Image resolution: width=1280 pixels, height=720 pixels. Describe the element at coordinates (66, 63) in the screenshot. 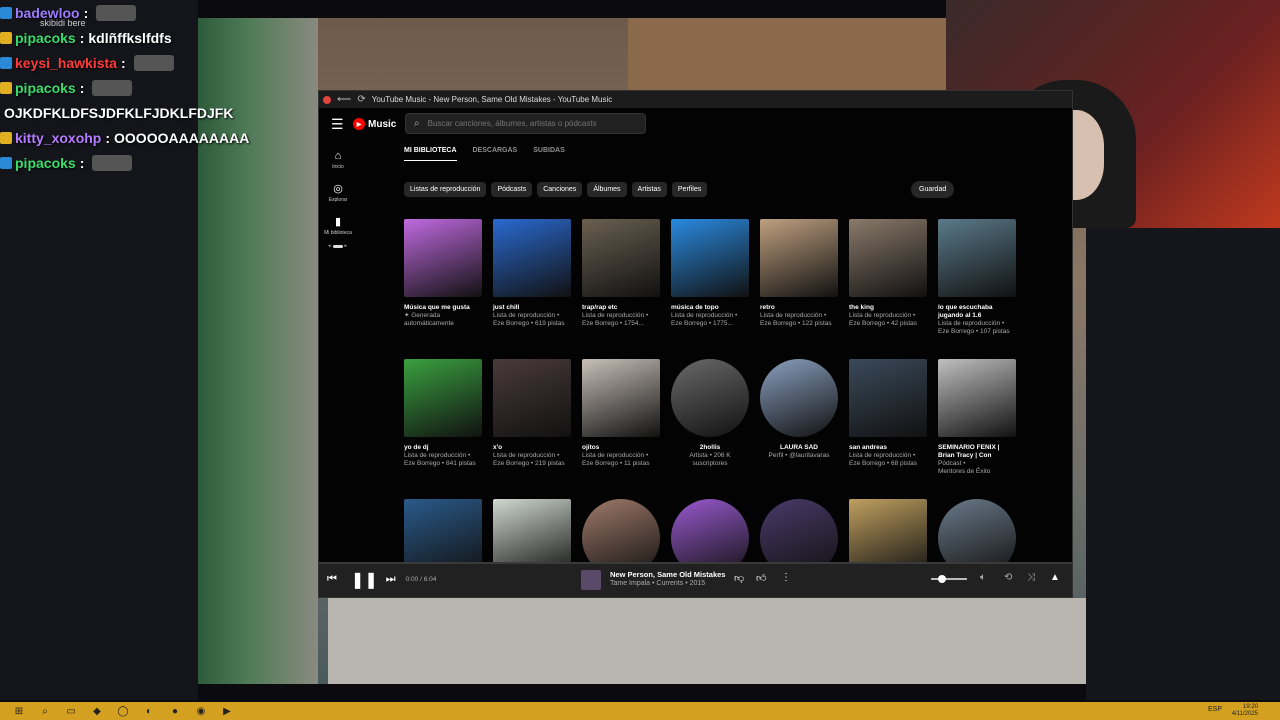

I see `chat-username: keysi_hawkista` at that location.